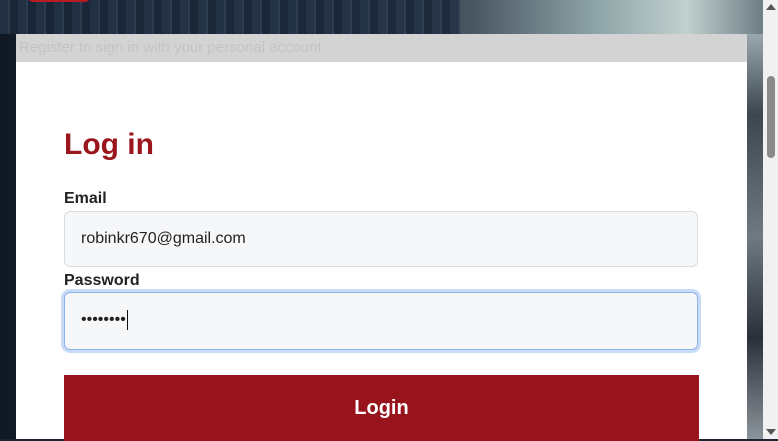 The width and height of the screenshot is (778, 441). What do you see at coordinates (771, 117) in the screenshot?
I see `scrollbar-thumb` at bounding box center [771, 117].